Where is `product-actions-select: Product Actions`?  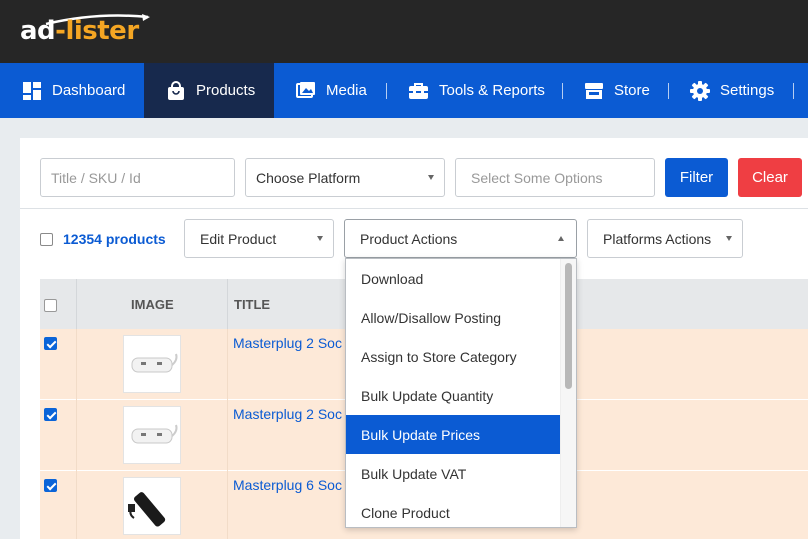 product-actions-select: Product Actions is located at coordinates (460, 238).